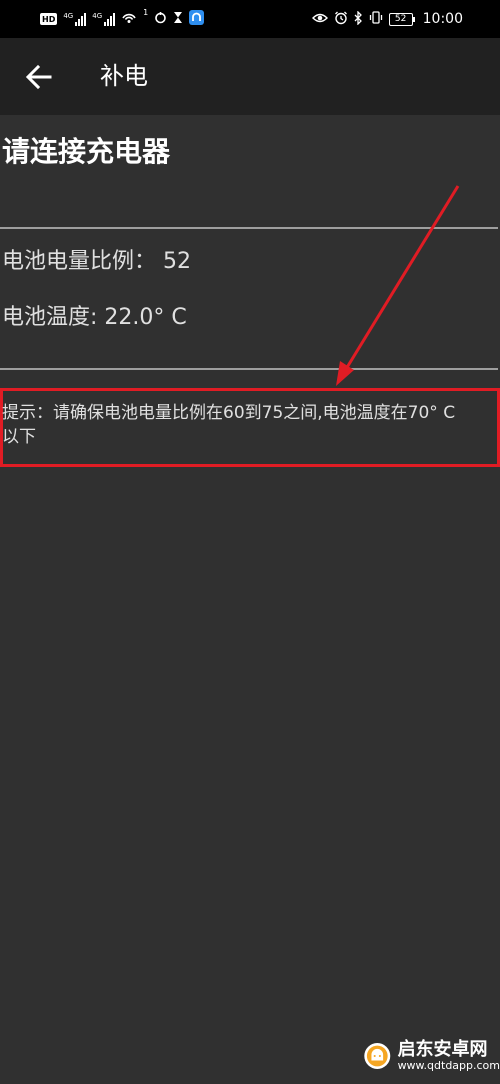  What do you see at coordinates (448, 1065) in the screenshot?
I see `watermark-url: www.qdtdapp.com` at bounding box center [448, 1065].